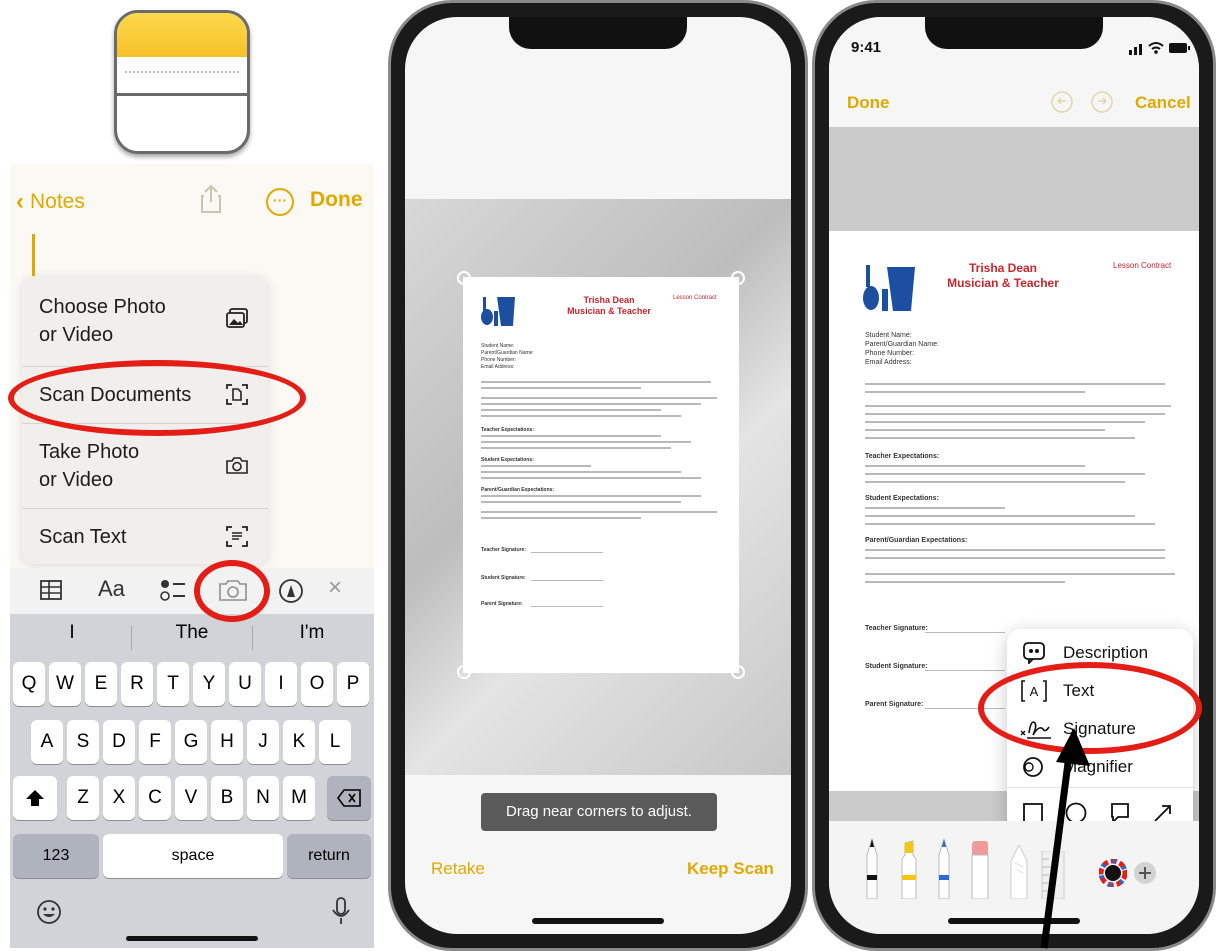  I want to click on key-k: K, so click(299, 742).